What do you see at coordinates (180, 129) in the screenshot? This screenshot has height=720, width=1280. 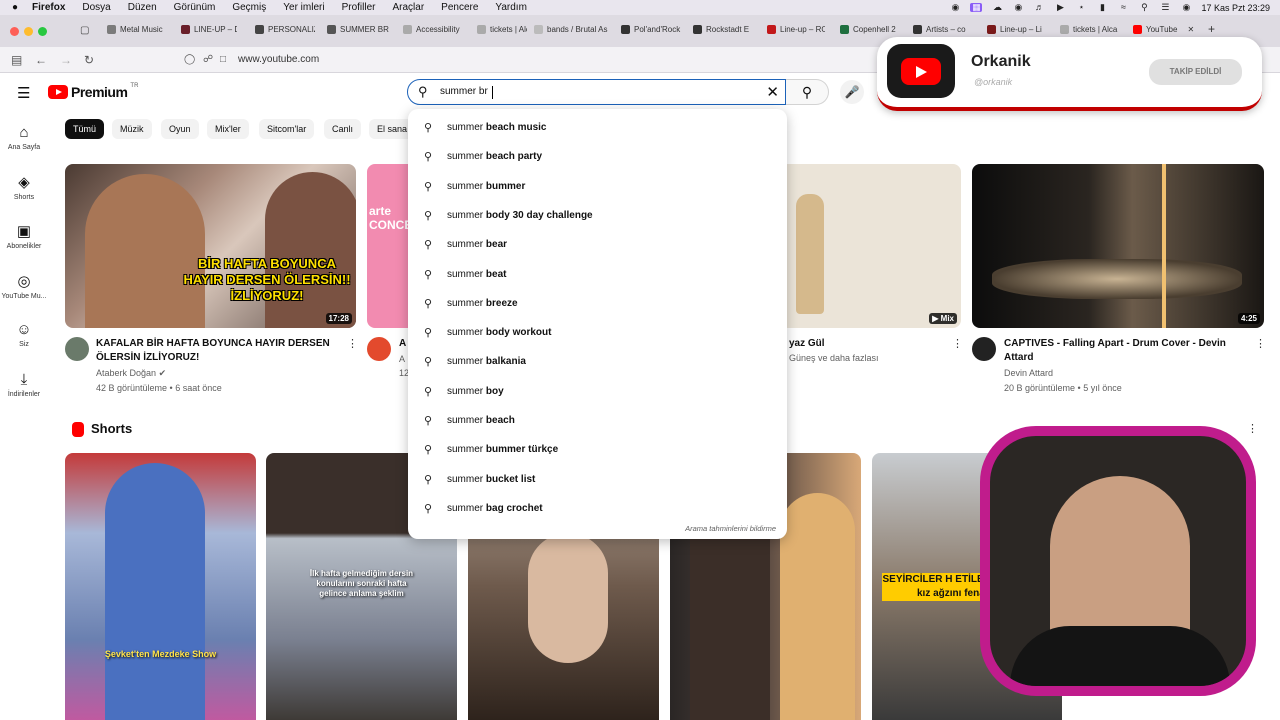 I see `chip-gaming: Oyun` at bounding box center [180, 129].